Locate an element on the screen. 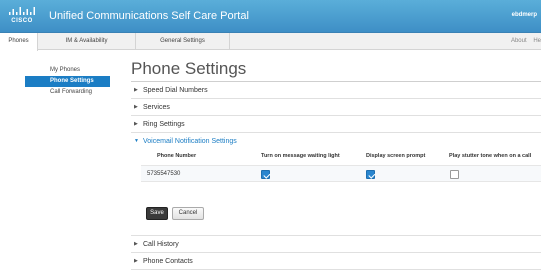  col-phone-number: Phone Number is located at coordinates (177, 156).